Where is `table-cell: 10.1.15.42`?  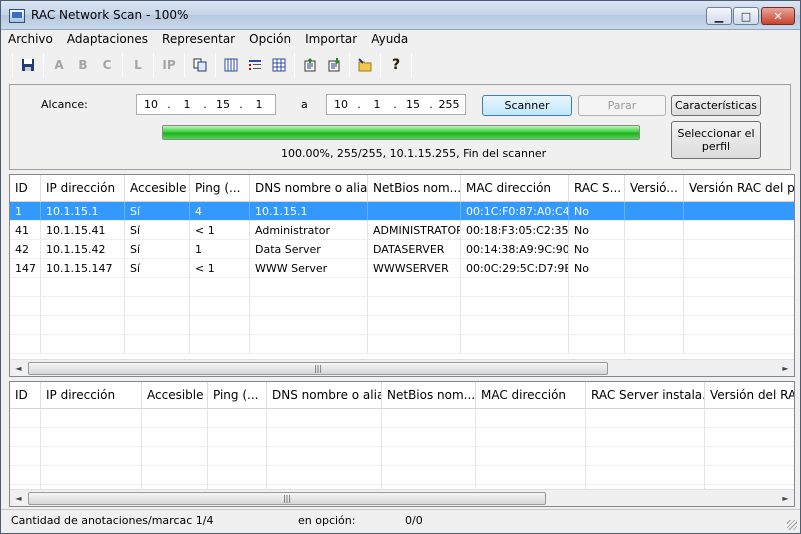 table-cell: 10.1.15.42 is located at coordinates (83, 249).